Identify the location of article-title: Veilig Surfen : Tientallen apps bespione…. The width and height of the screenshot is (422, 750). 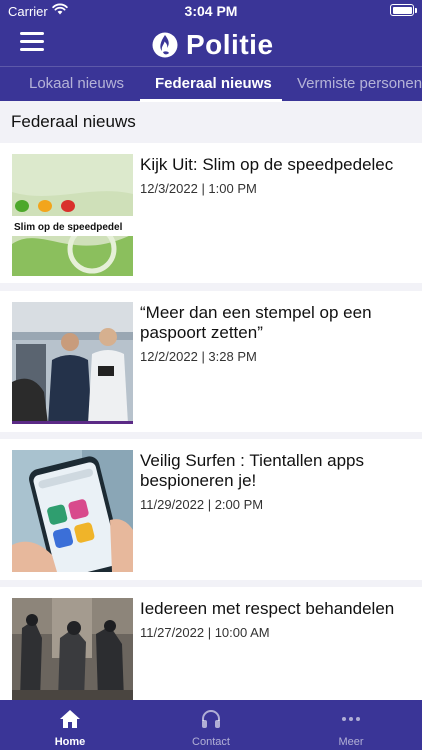
(252, 470).